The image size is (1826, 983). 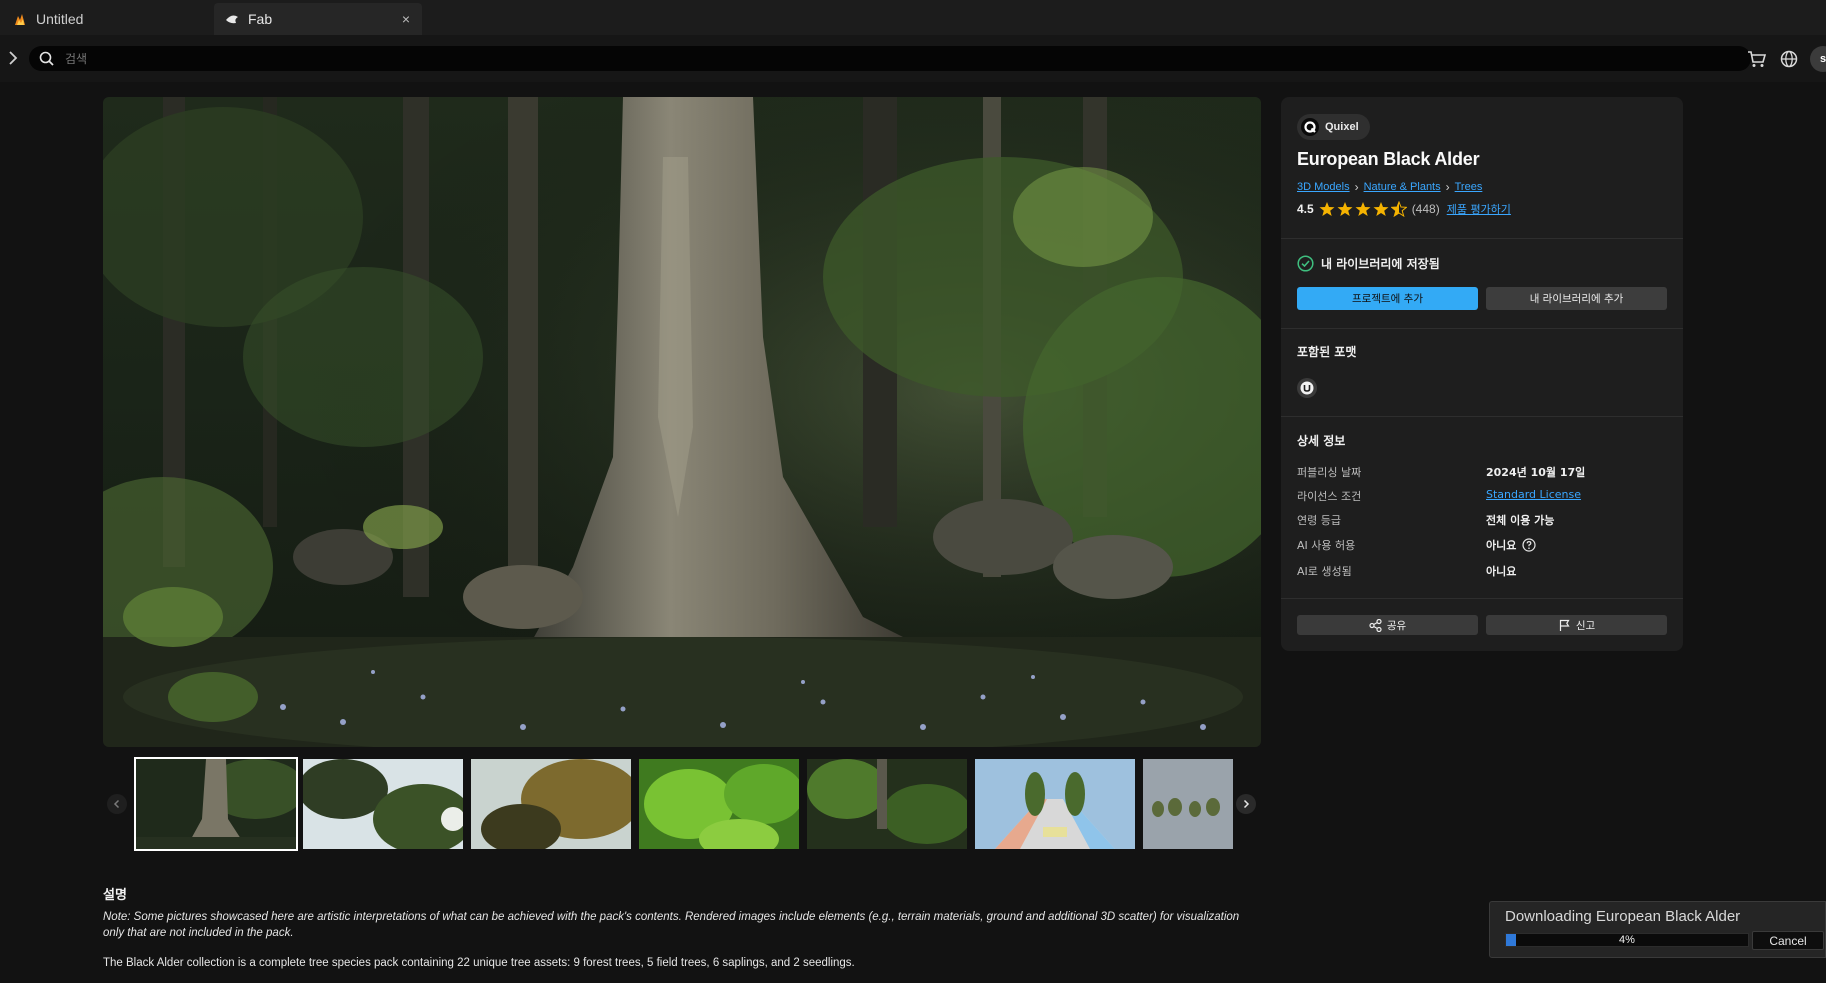 I want to click on detail-value: 전체 이용 가능, so click(x=1520, y=520).